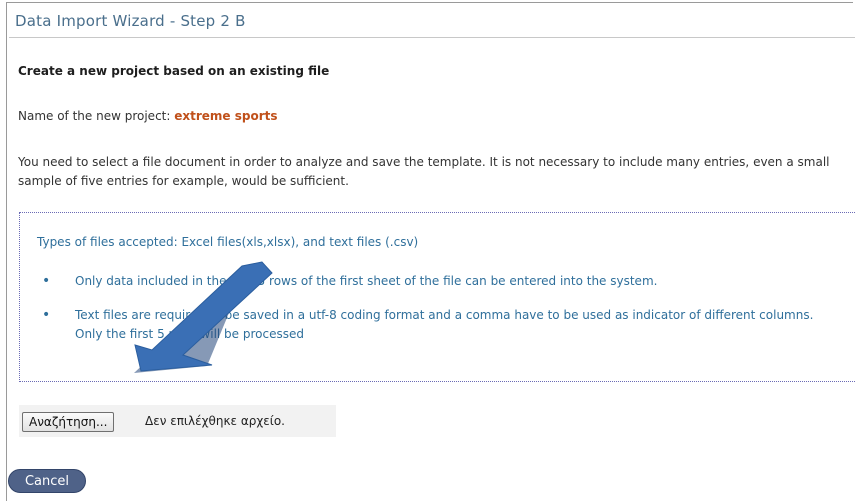 The image size is (855, 503). I want to click on title-divider, so click(432, 37).